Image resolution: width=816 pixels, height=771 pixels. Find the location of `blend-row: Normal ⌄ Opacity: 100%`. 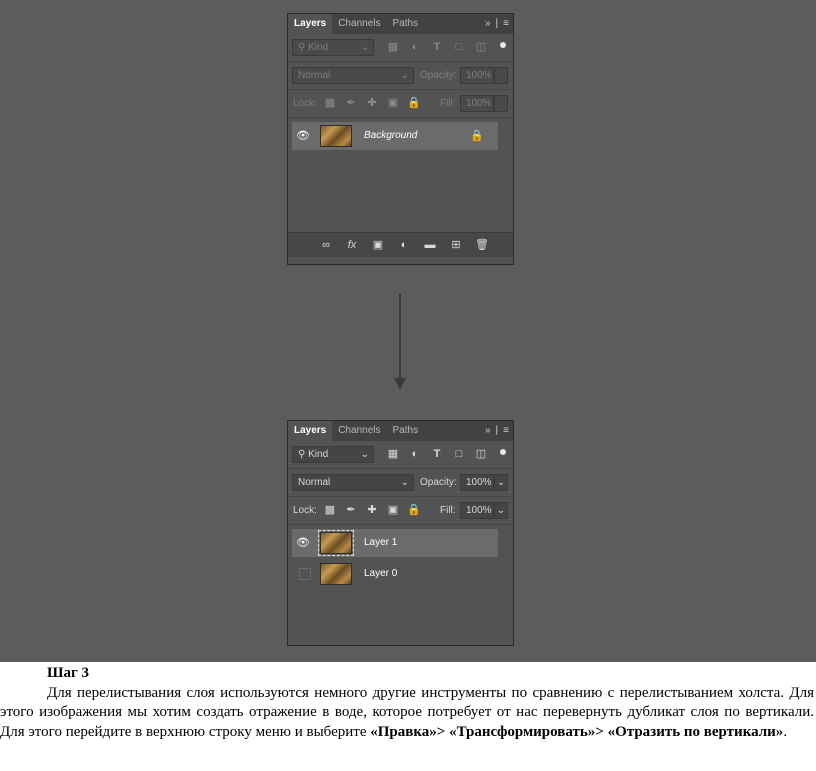

blend-row: Normal ⌄ Opacity: 100% is located at coordinates (400, 76).